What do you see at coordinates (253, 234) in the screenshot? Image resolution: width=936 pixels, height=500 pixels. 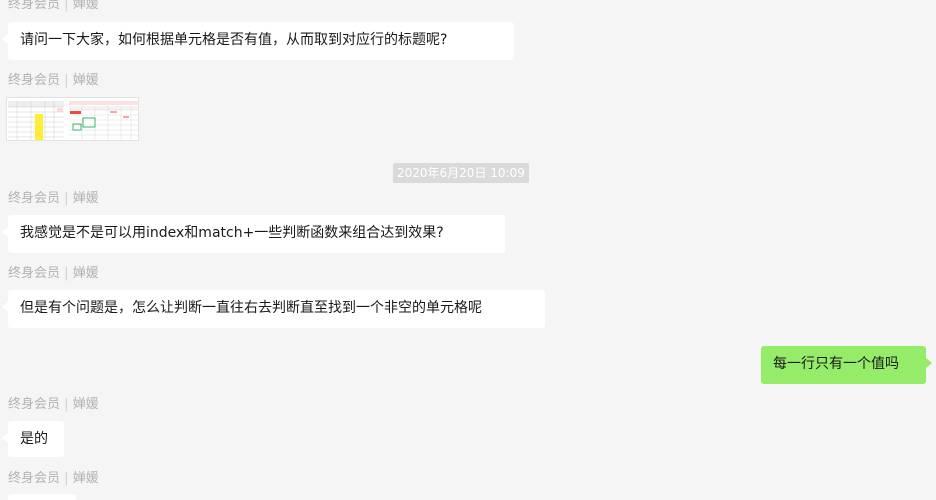 I see `message-bubble: 我感觉是不是可以用index和match+一些判断函数来组合达到效果?` at bounding box center [253, 234].